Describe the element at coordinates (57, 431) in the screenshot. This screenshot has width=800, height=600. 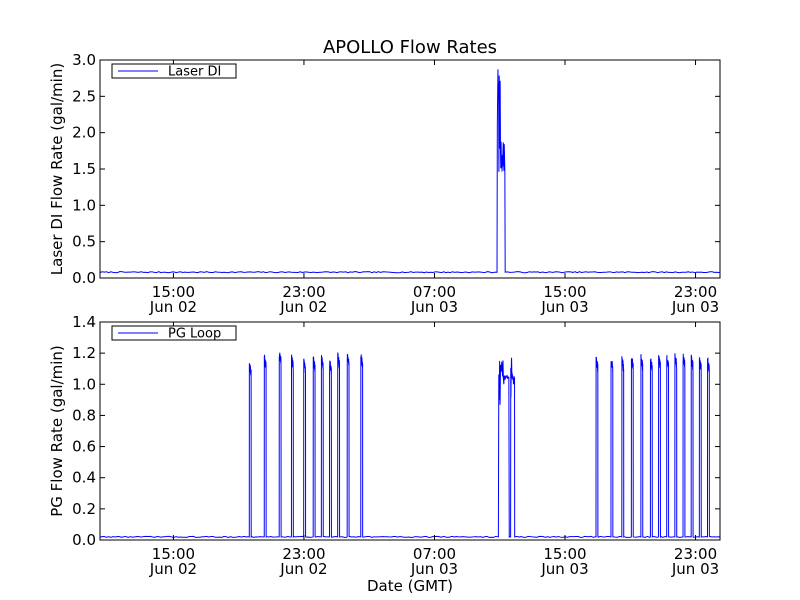
I see `pg-loop-y-axis-title: PG Flow Rate (gal/min)` at that location.